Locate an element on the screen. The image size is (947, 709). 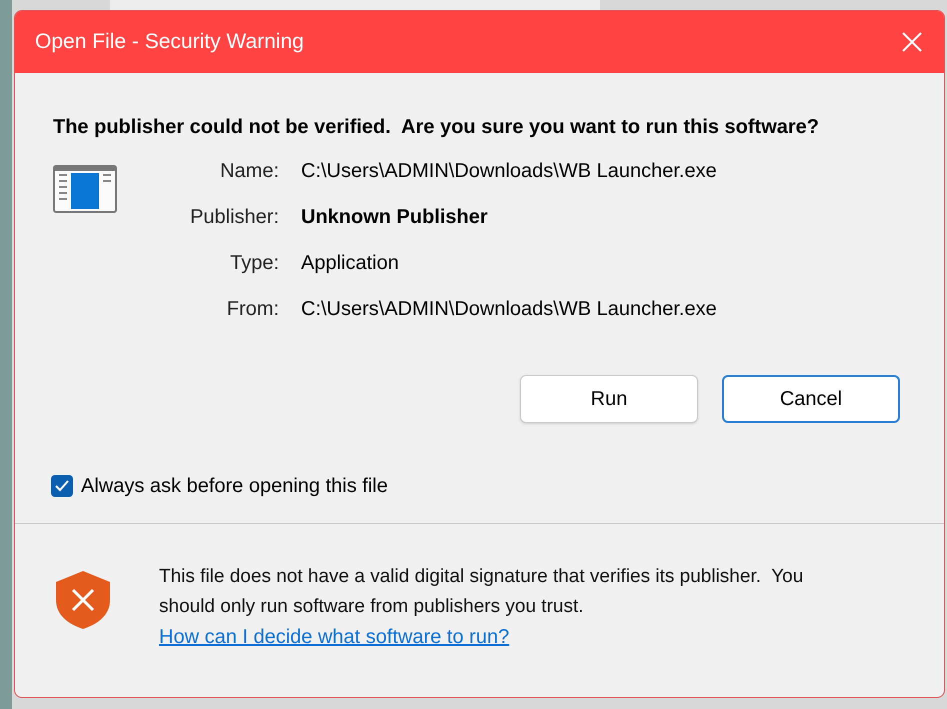
dialog-button: Cancel is located at coordinates (811, 399).